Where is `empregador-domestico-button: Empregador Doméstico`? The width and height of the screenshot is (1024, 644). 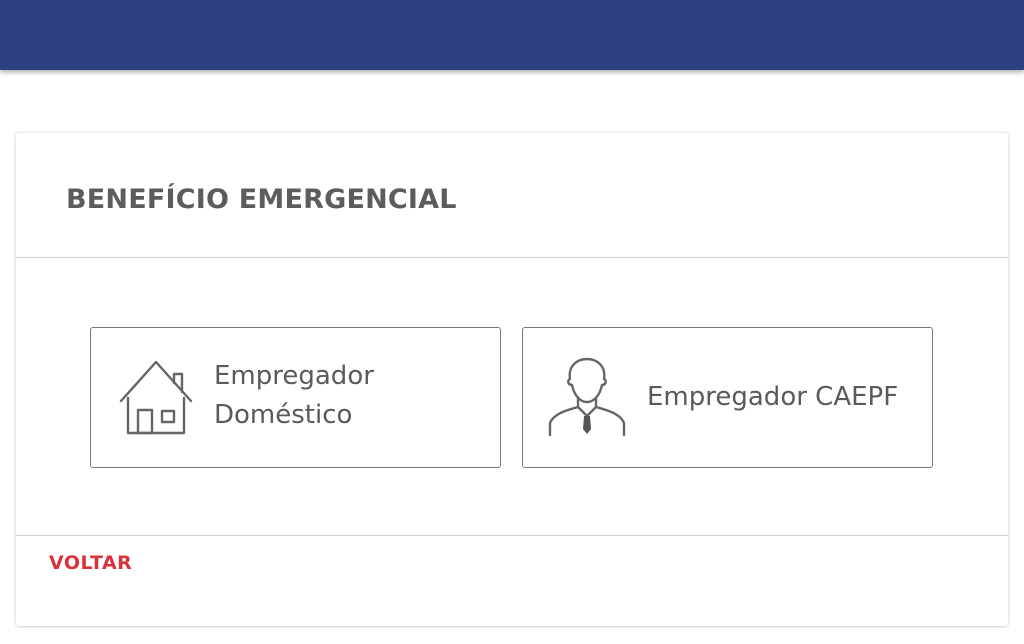
empregador-domestico-button: Empregador Doméstico is located at coordinates (295, 397).